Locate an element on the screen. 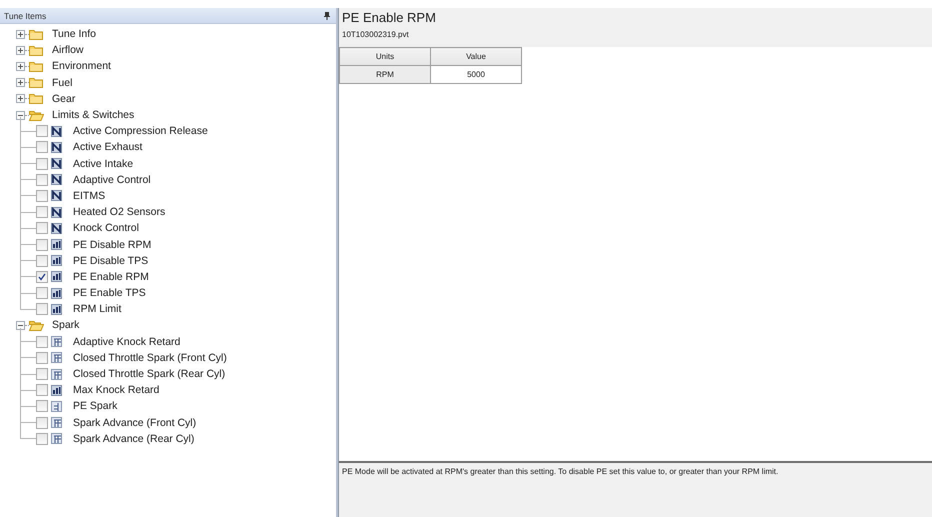  tree-folder-label: Tune Info is located at coordinates (74, 34).